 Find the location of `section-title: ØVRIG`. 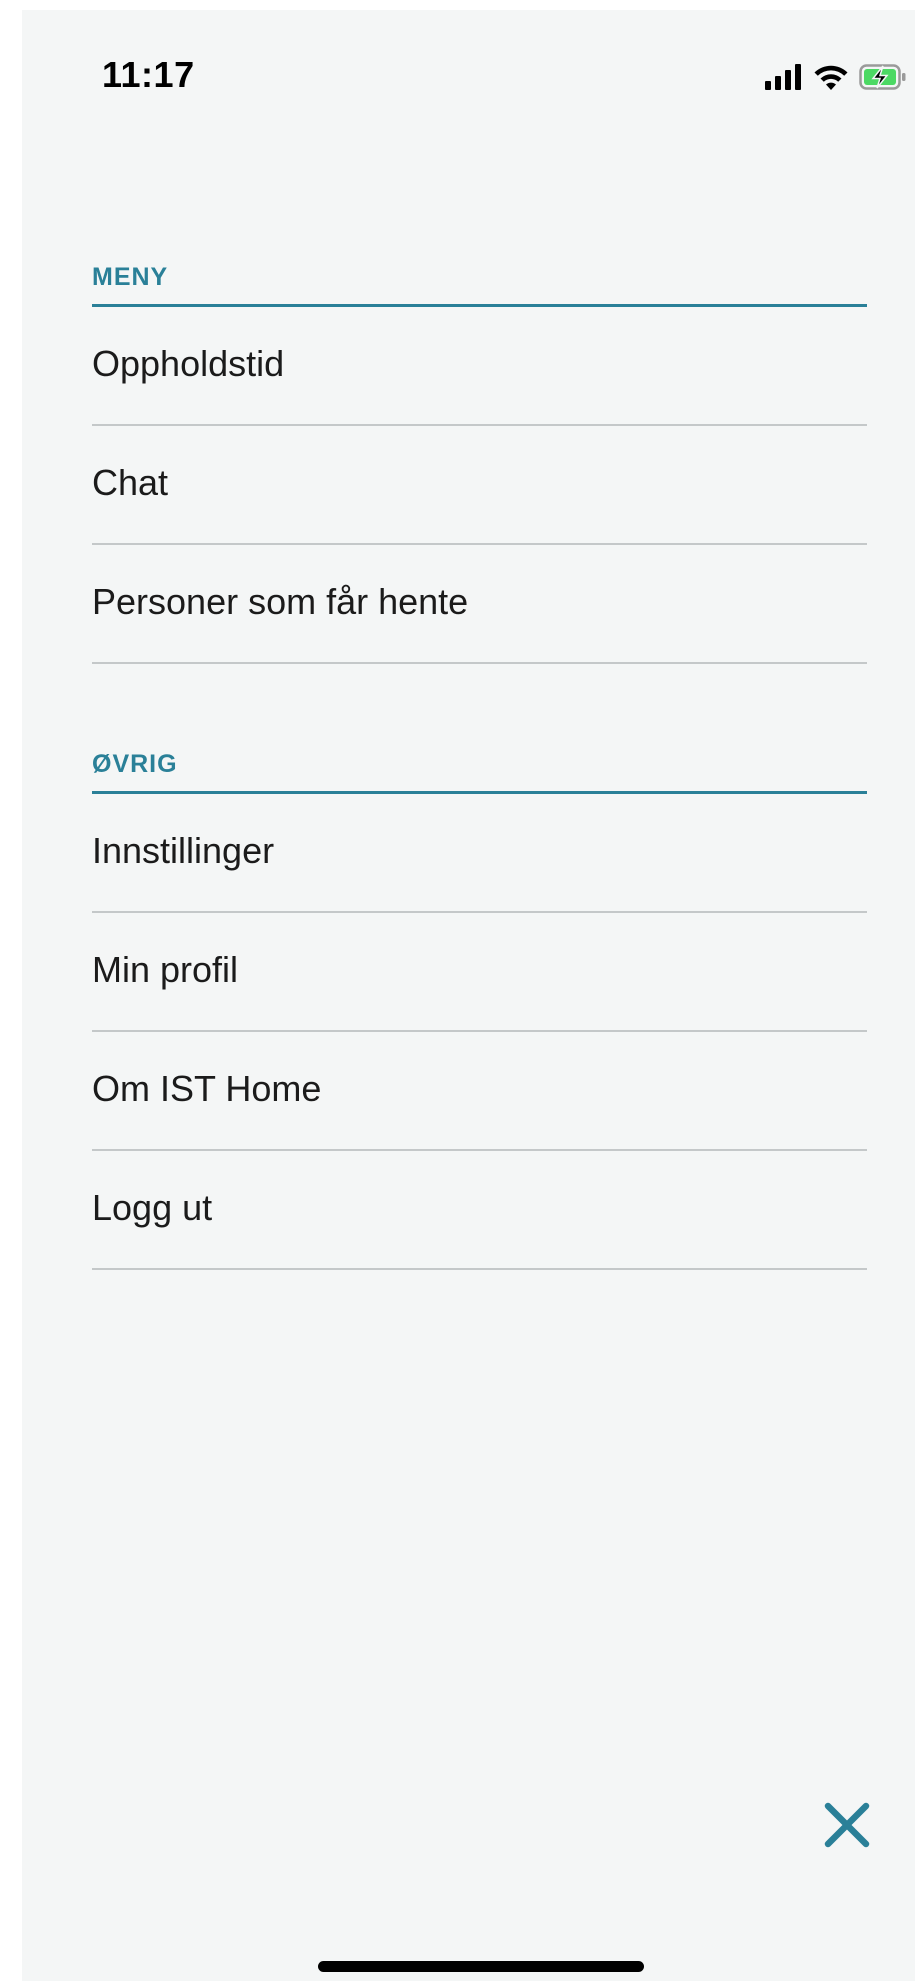

section-title: ØVRIG is located at coordinates (135, 764).